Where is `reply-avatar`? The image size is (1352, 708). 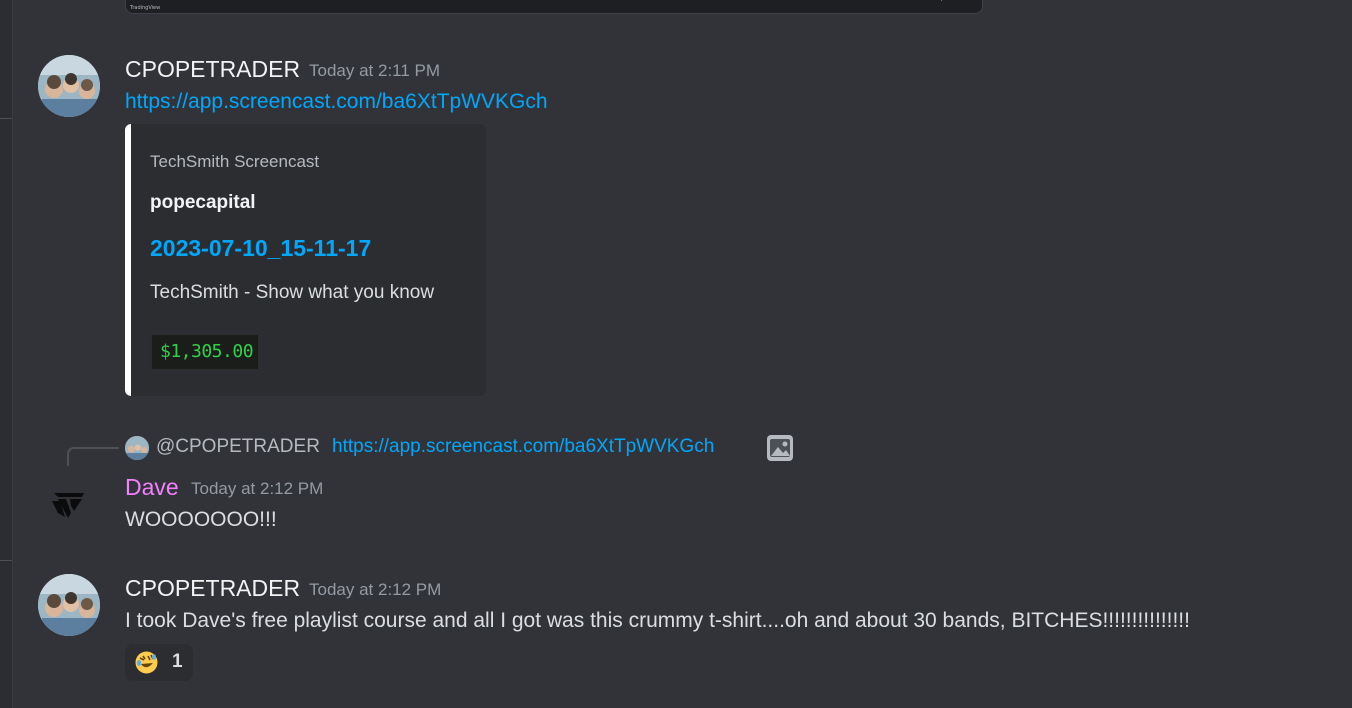 reply-avatar is located at coordinates (137, 448).